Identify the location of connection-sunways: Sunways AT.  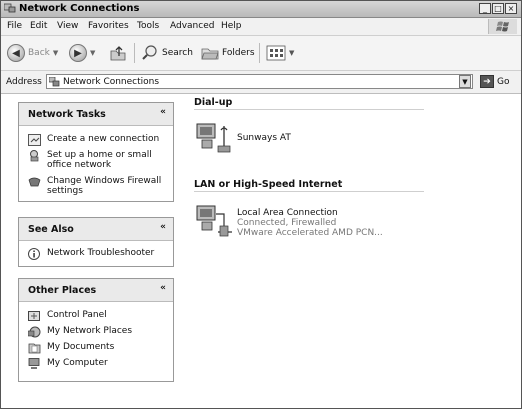
(242, 137).